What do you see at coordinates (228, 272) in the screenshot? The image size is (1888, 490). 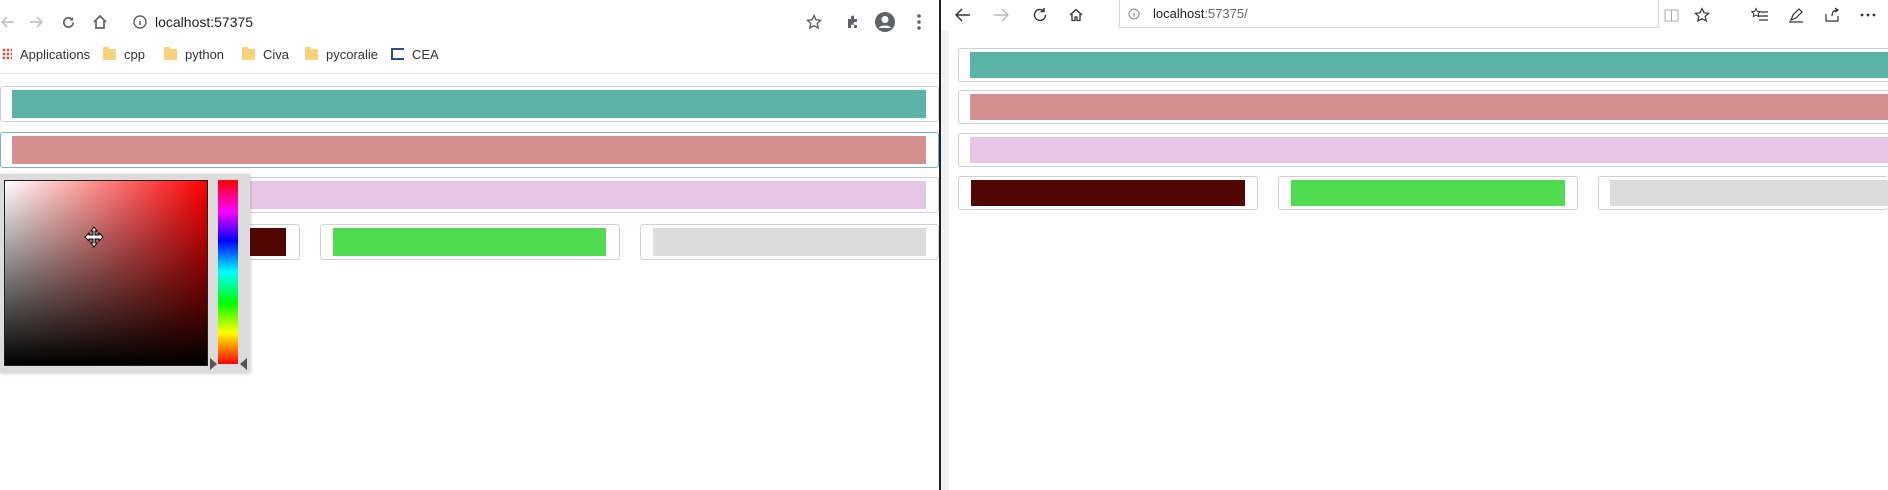 I see `hue-slider` at bounding box center [228, 272].